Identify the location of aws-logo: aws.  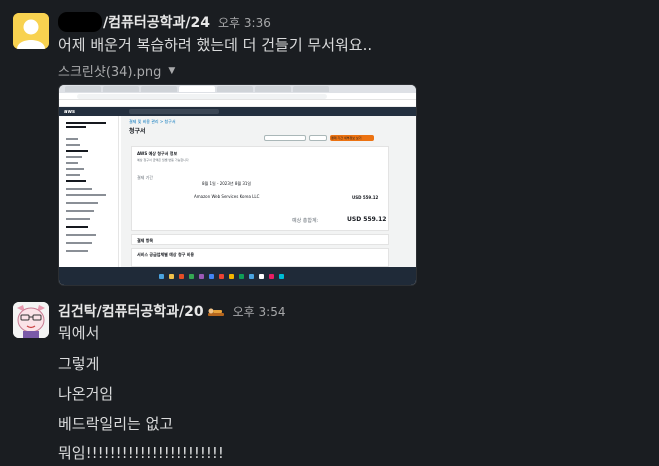
(69, 112).